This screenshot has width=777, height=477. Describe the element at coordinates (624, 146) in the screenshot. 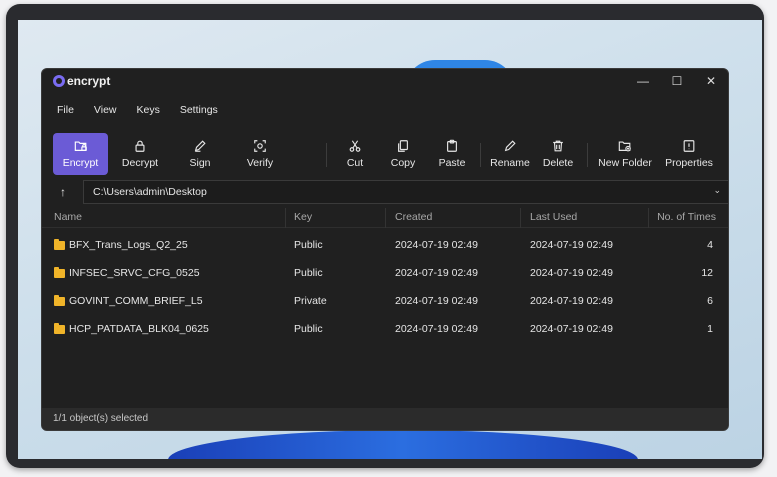

I see `new-folder-icon` at that location.